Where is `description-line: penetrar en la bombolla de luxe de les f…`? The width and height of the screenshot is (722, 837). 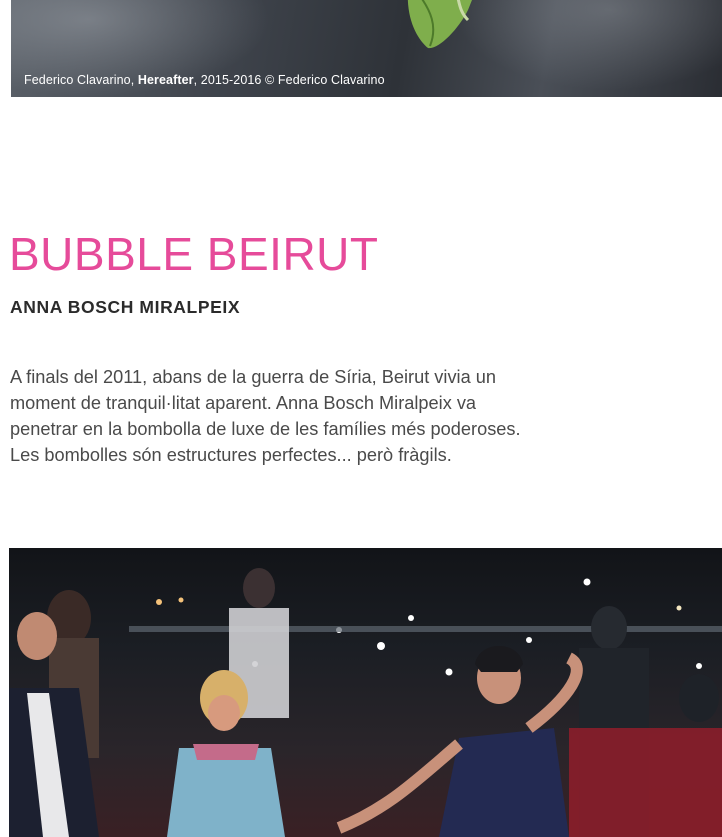
description-line: penetrar en la bombolla de luxe de les f… is located at coordinates (265, 429).